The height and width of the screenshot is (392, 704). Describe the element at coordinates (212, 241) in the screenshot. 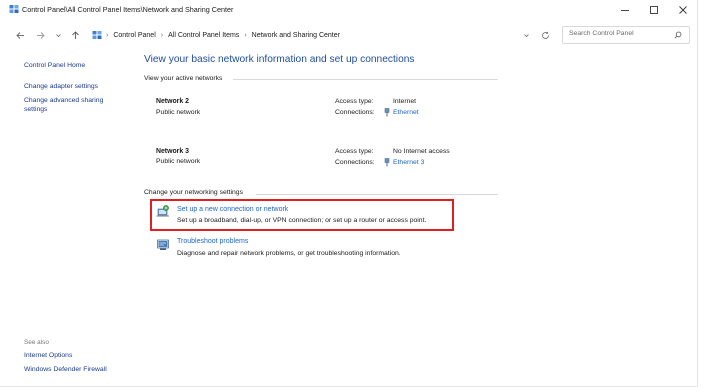

I see `troubleshoot-problems-link: Troubleshoot problems` at that location.